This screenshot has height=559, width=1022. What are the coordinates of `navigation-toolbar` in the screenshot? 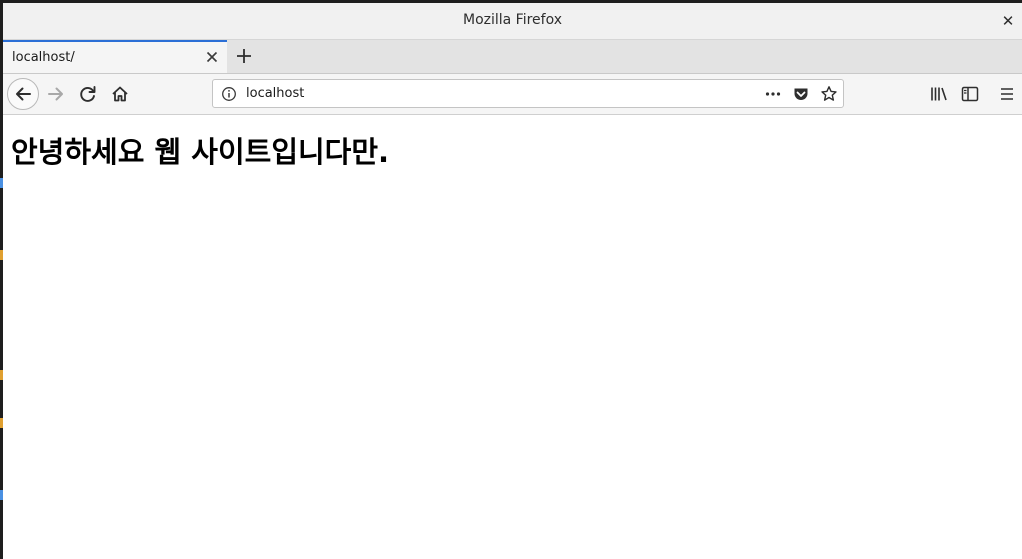 It's located at (512, 94).